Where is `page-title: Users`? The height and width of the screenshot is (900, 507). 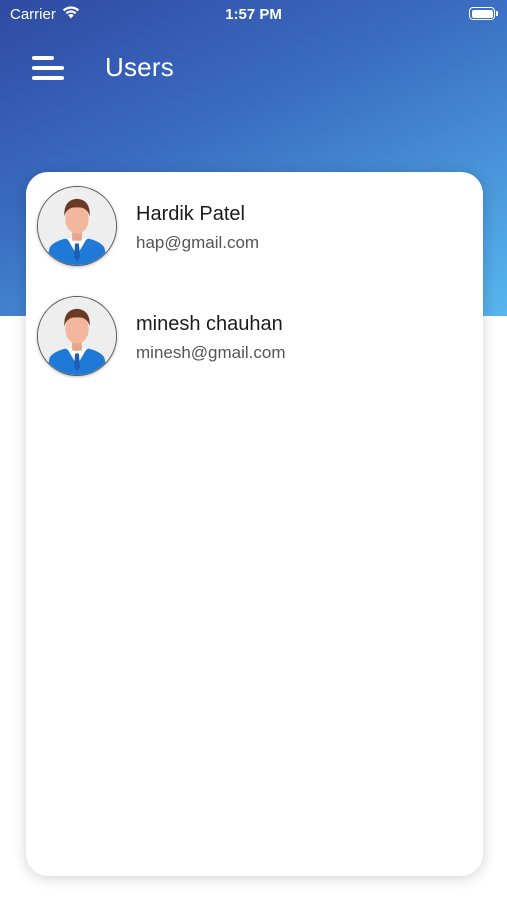 page-title: Users is located at coordinates (139, 67).